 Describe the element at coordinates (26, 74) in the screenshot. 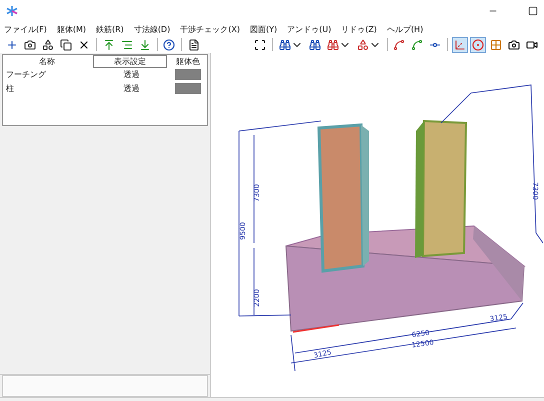

I see `table-cell-text: フーチング` at that location.